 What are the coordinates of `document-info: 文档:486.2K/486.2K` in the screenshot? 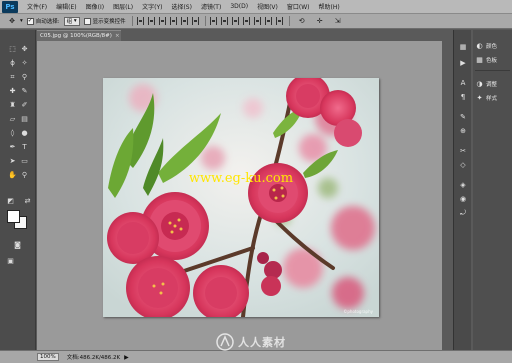 It's located at (93, 358).